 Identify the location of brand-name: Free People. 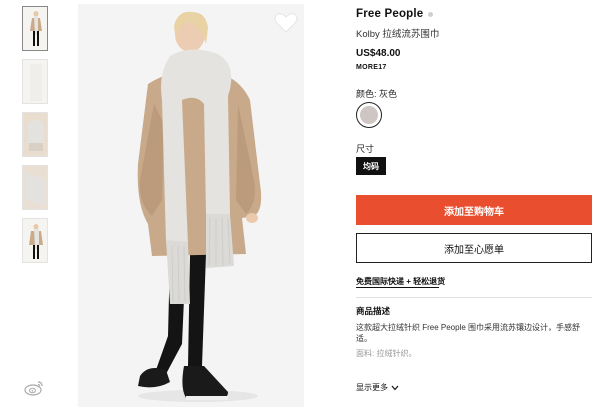
(389, 14).